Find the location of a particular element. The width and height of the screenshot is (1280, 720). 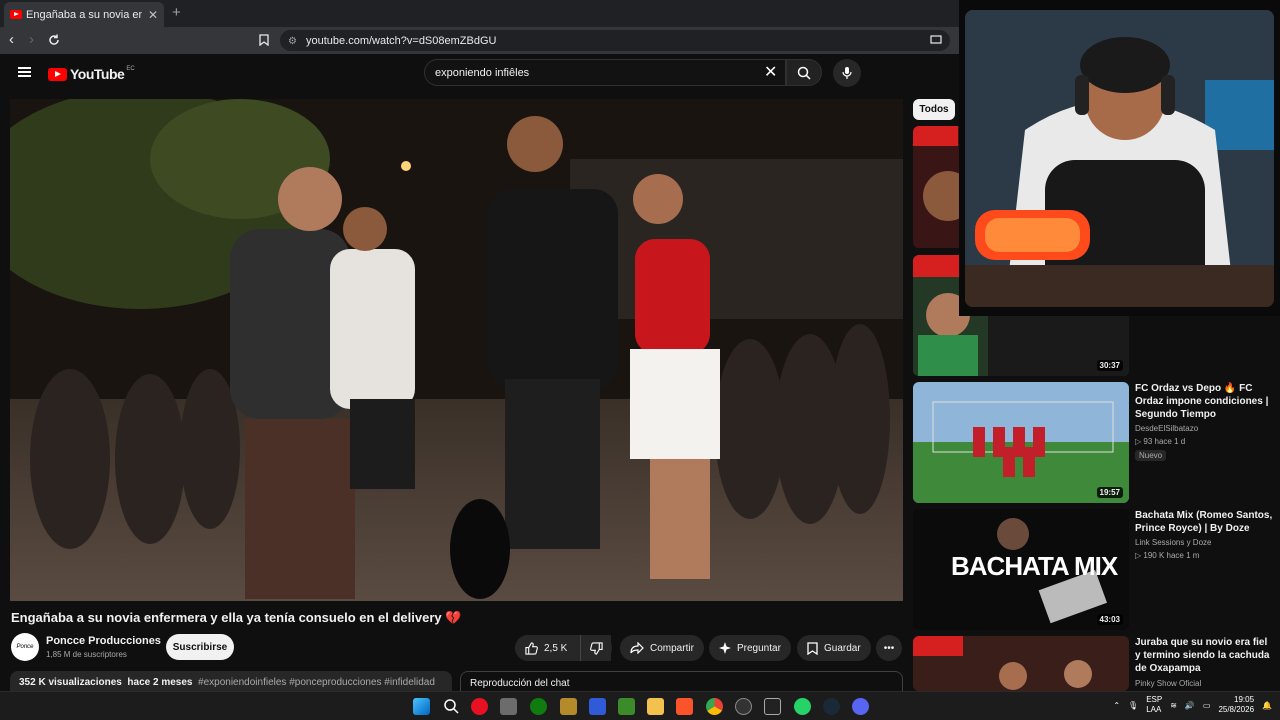

thumbs-up-icon is located at coordinates (531, 648).